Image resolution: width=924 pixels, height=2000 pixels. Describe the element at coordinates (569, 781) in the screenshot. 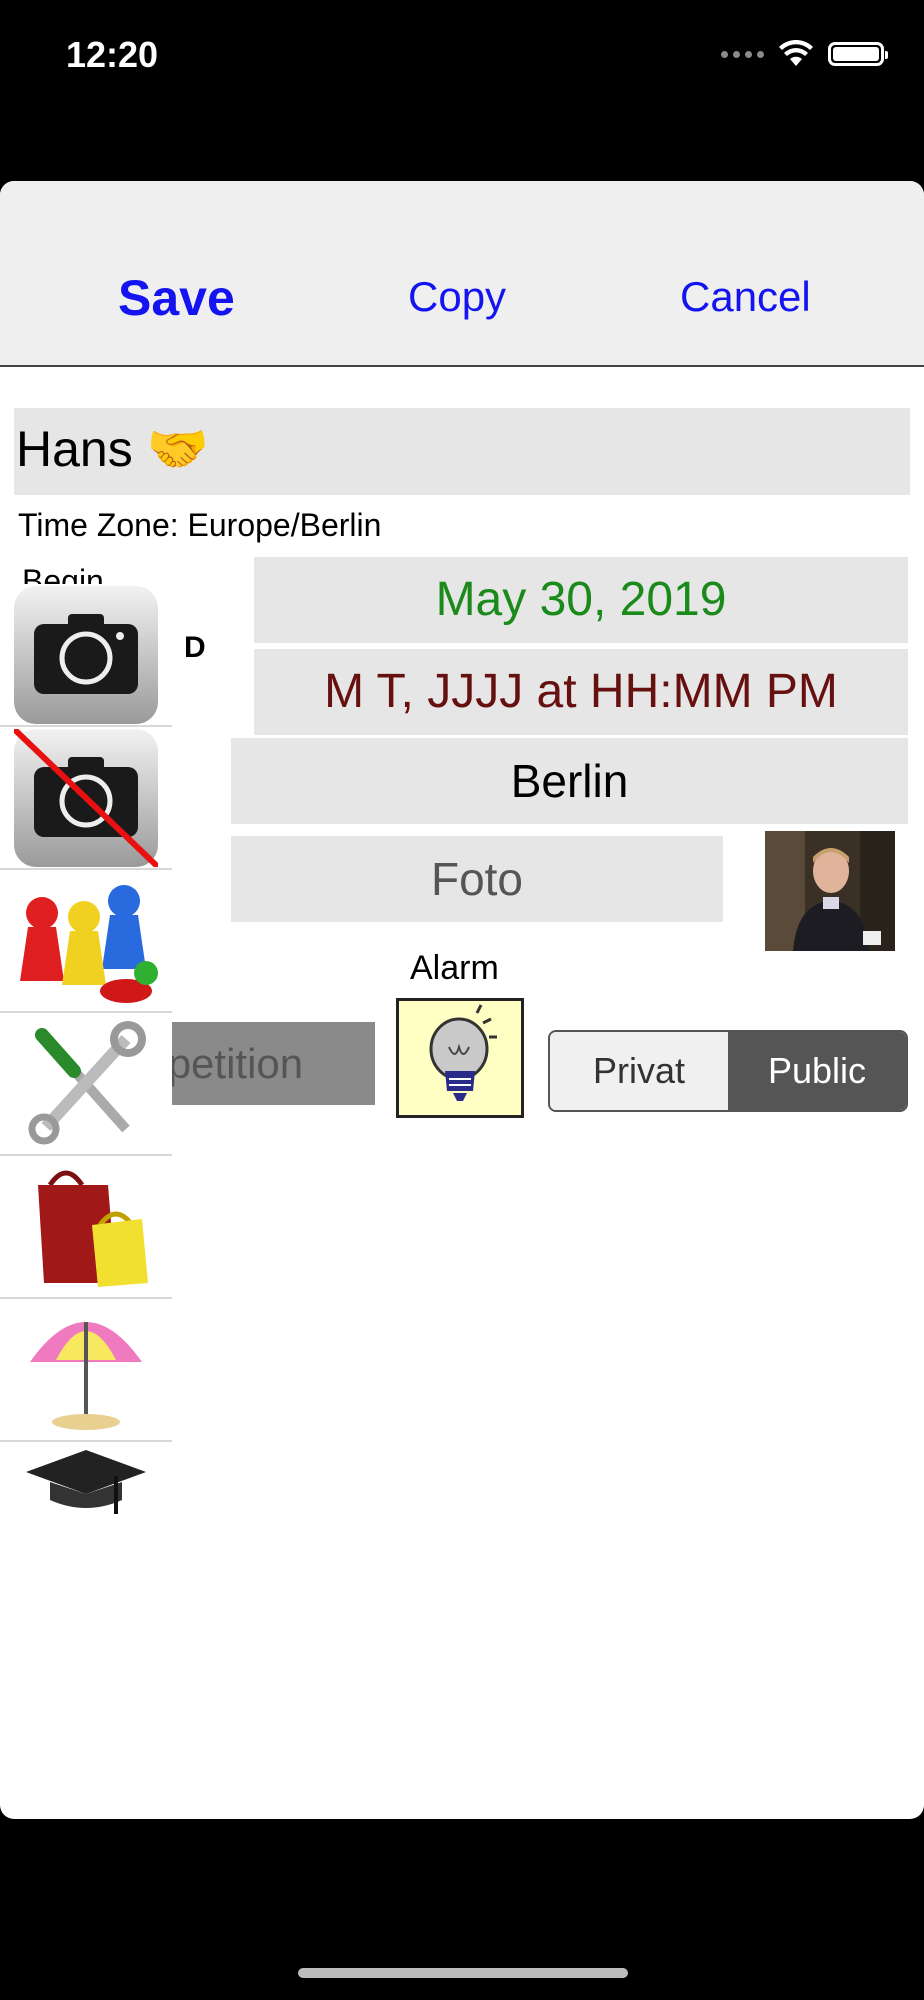

I see `city-field: Berlin` at that location.